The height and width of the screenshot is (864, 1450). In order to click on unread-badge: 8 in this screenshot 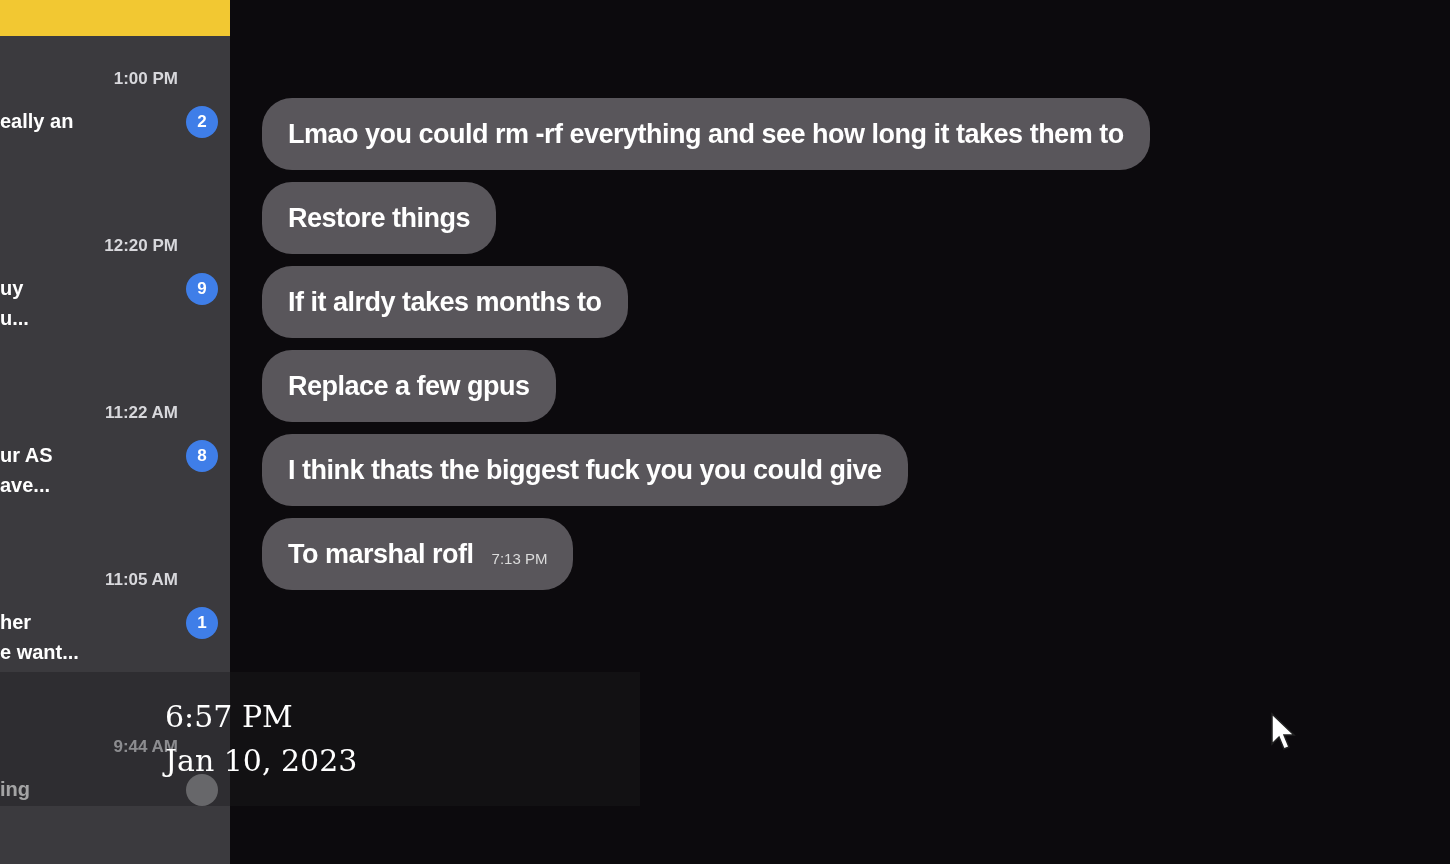, I will do `click(202, 455)`.